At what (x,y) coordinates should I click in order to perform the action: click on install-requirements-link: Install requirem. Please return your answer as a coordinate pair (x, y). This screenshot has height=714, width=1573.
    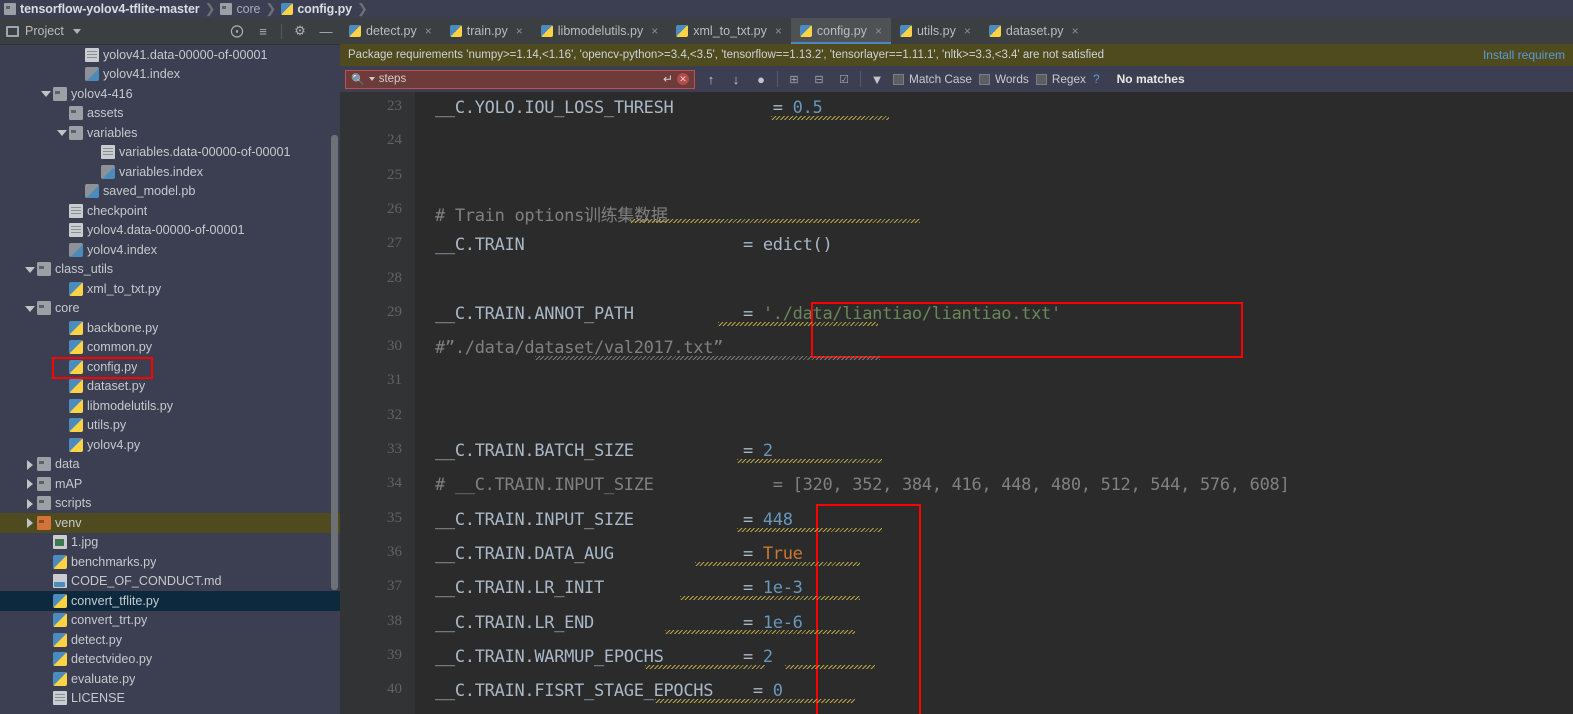
    Looking at the image, I should click on (1524, 55).